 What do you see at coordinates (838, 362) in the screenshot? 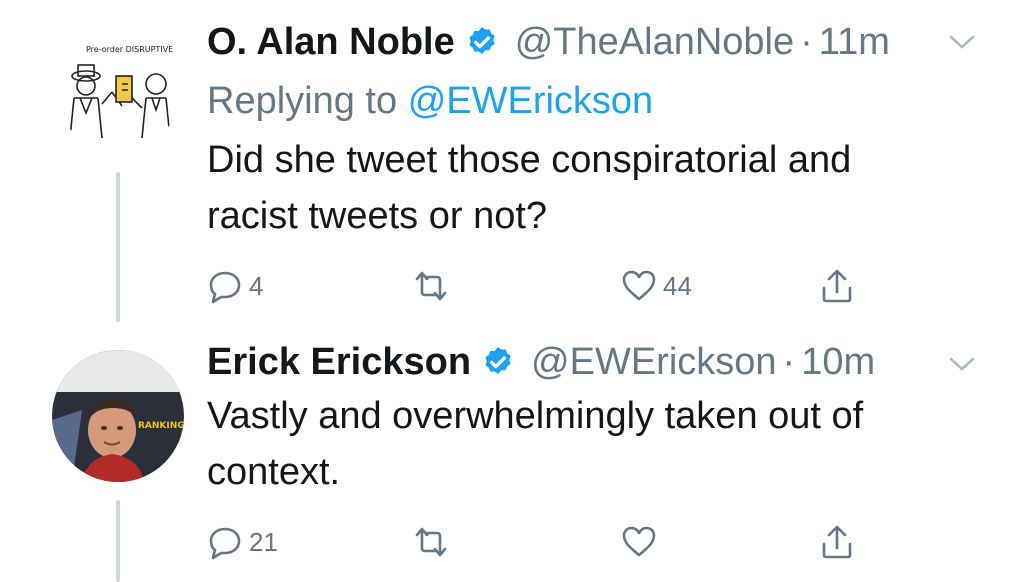
I see `timestamp: 10m` at bounding box center [838, 362].